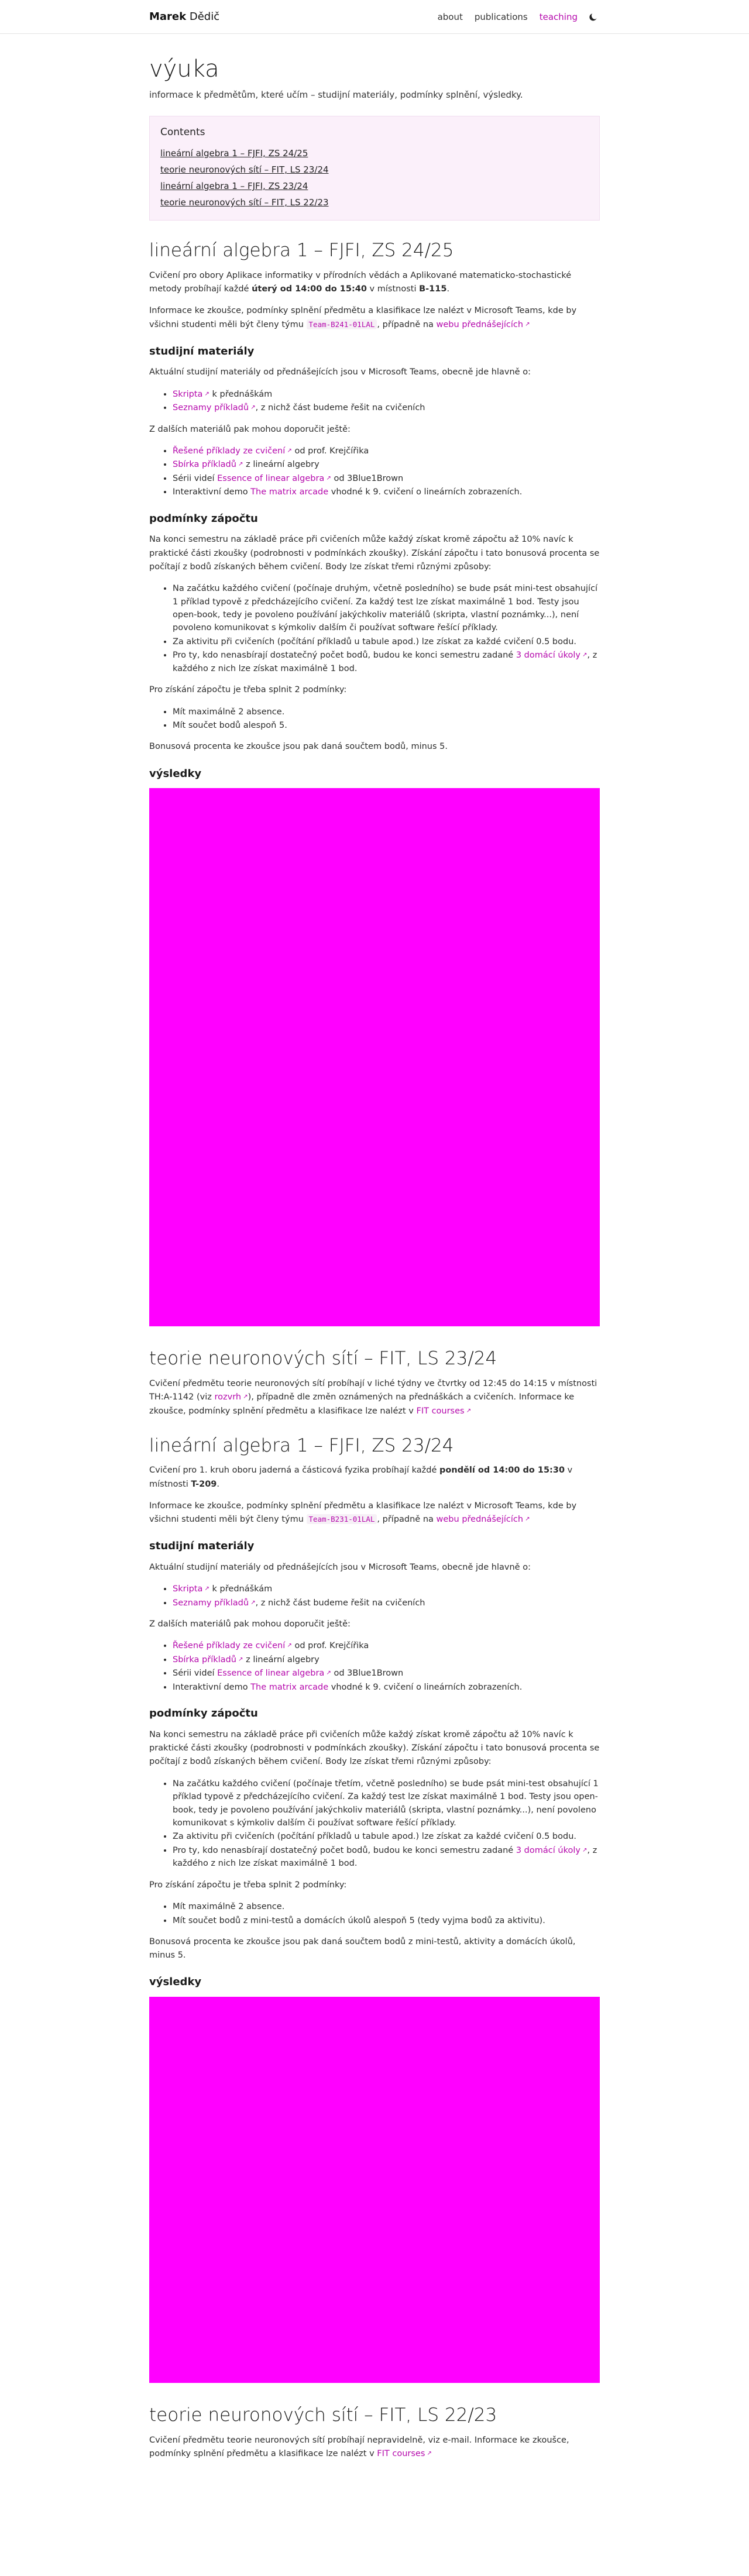 The image size is (749, 2576). Describe the element at coordinates (340, 1603) in the screenshot. I see `text: , z nichž část budeme řešit na cvičeních` at that location.